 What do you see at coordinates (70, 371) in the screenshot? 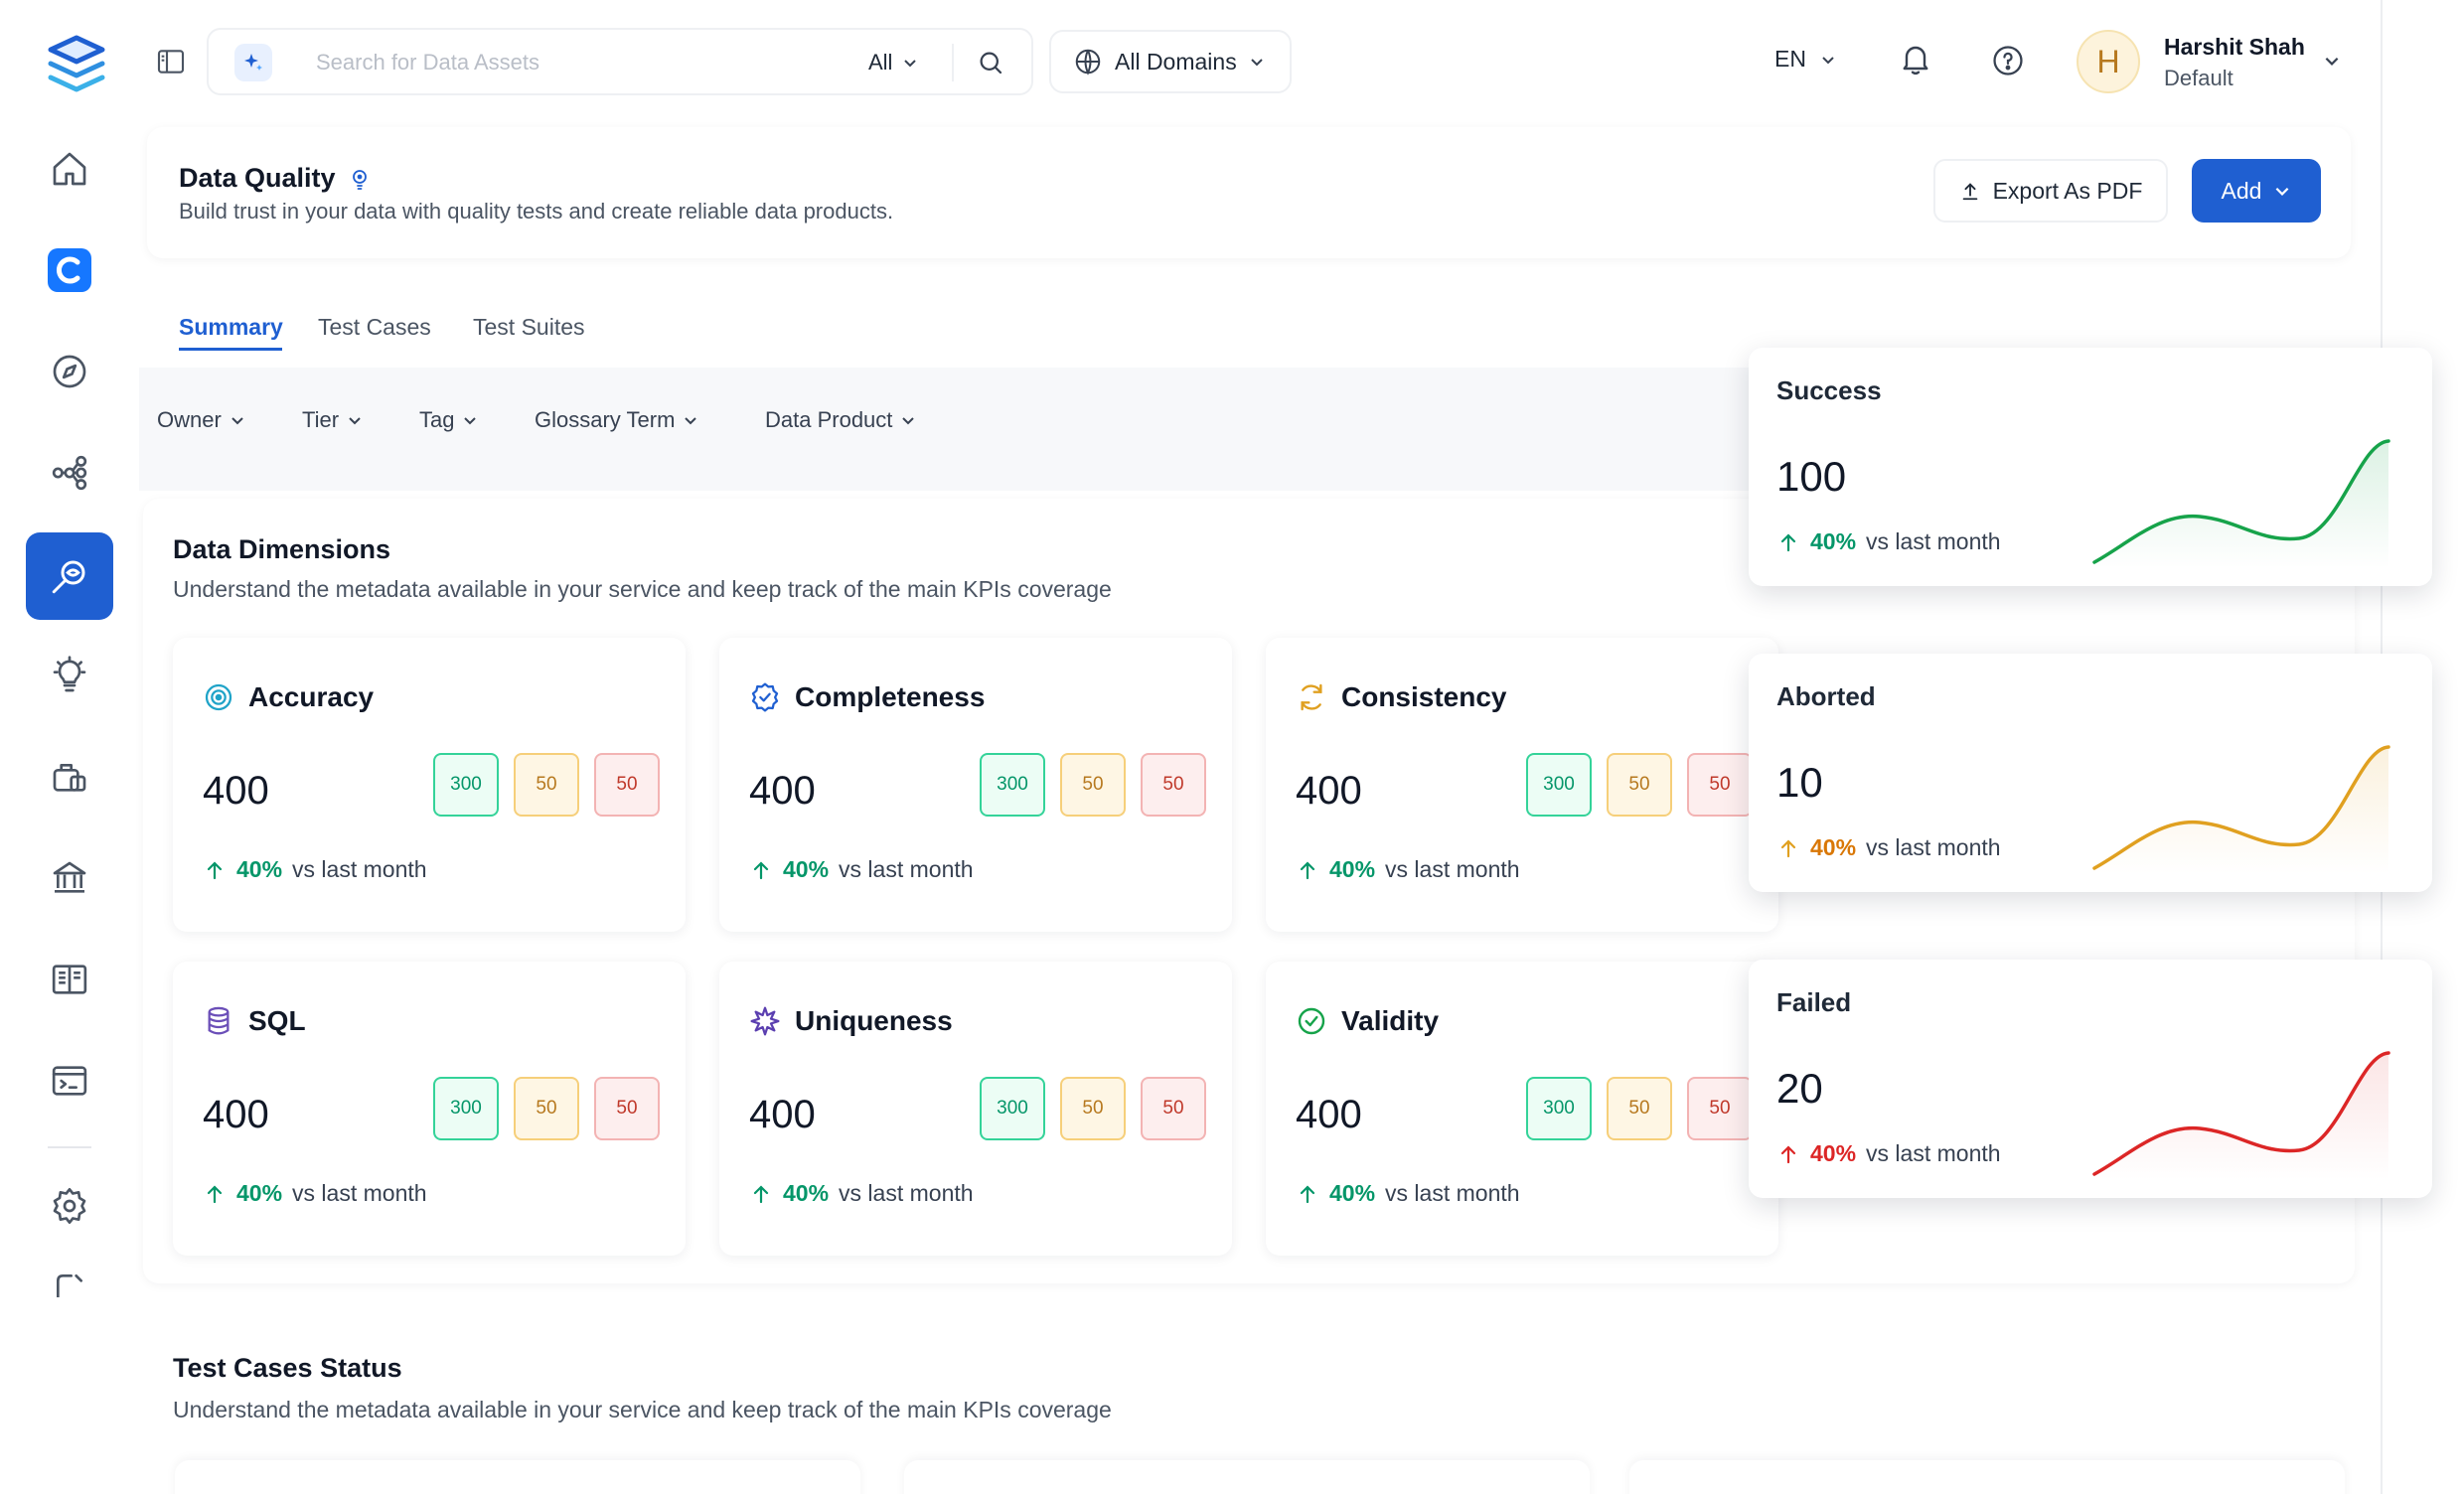
I see `sidebar-item-explore` at bounding box center [70, 371].